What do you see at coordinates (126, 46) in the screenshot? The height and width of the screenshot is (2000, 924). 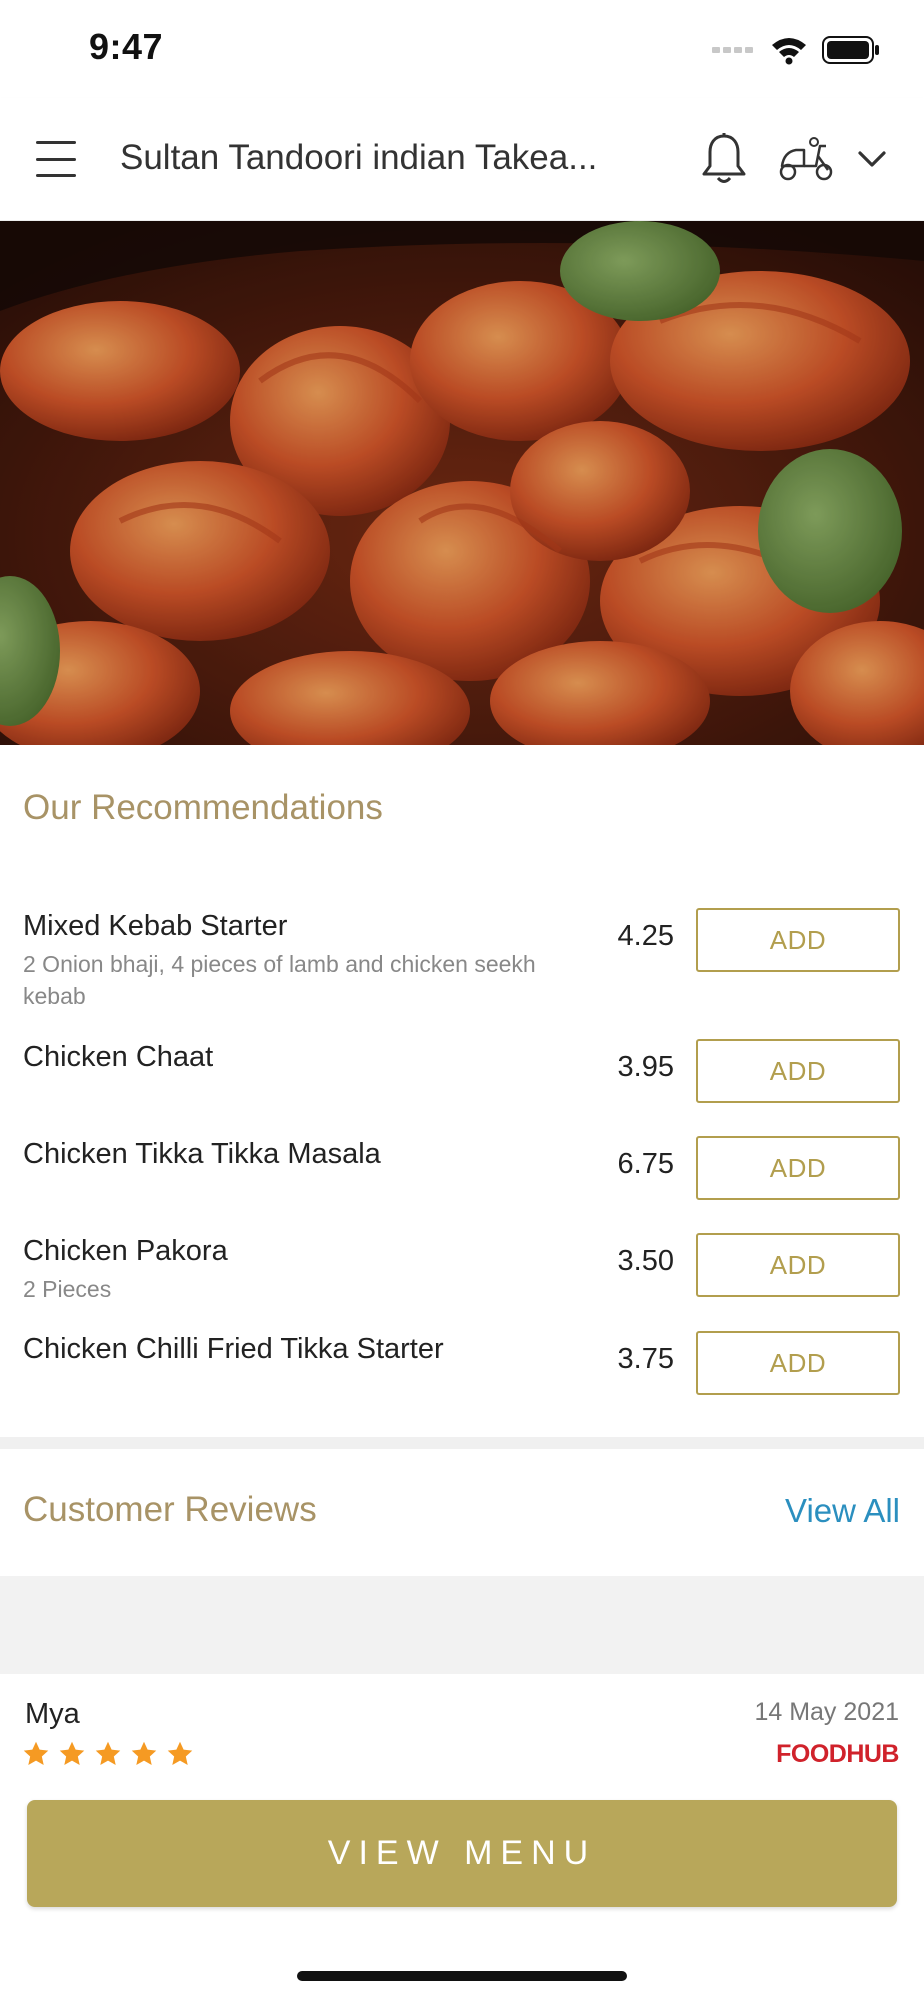 I see `status-time: 9:47` at bounding box center [126, 46].